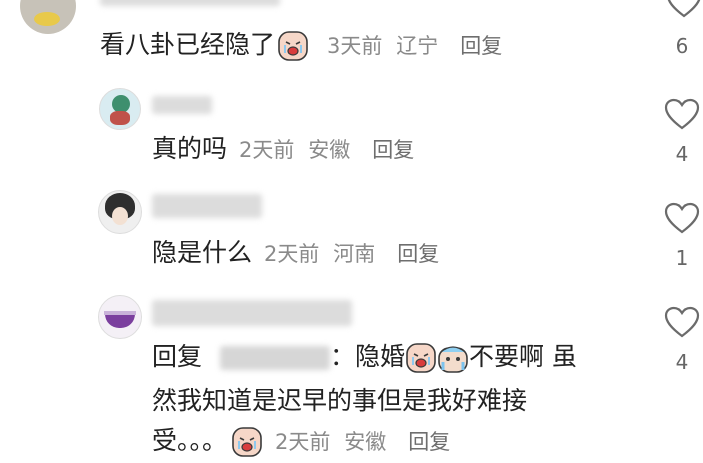  I want to click on mention-blurred, so click(274, 358).